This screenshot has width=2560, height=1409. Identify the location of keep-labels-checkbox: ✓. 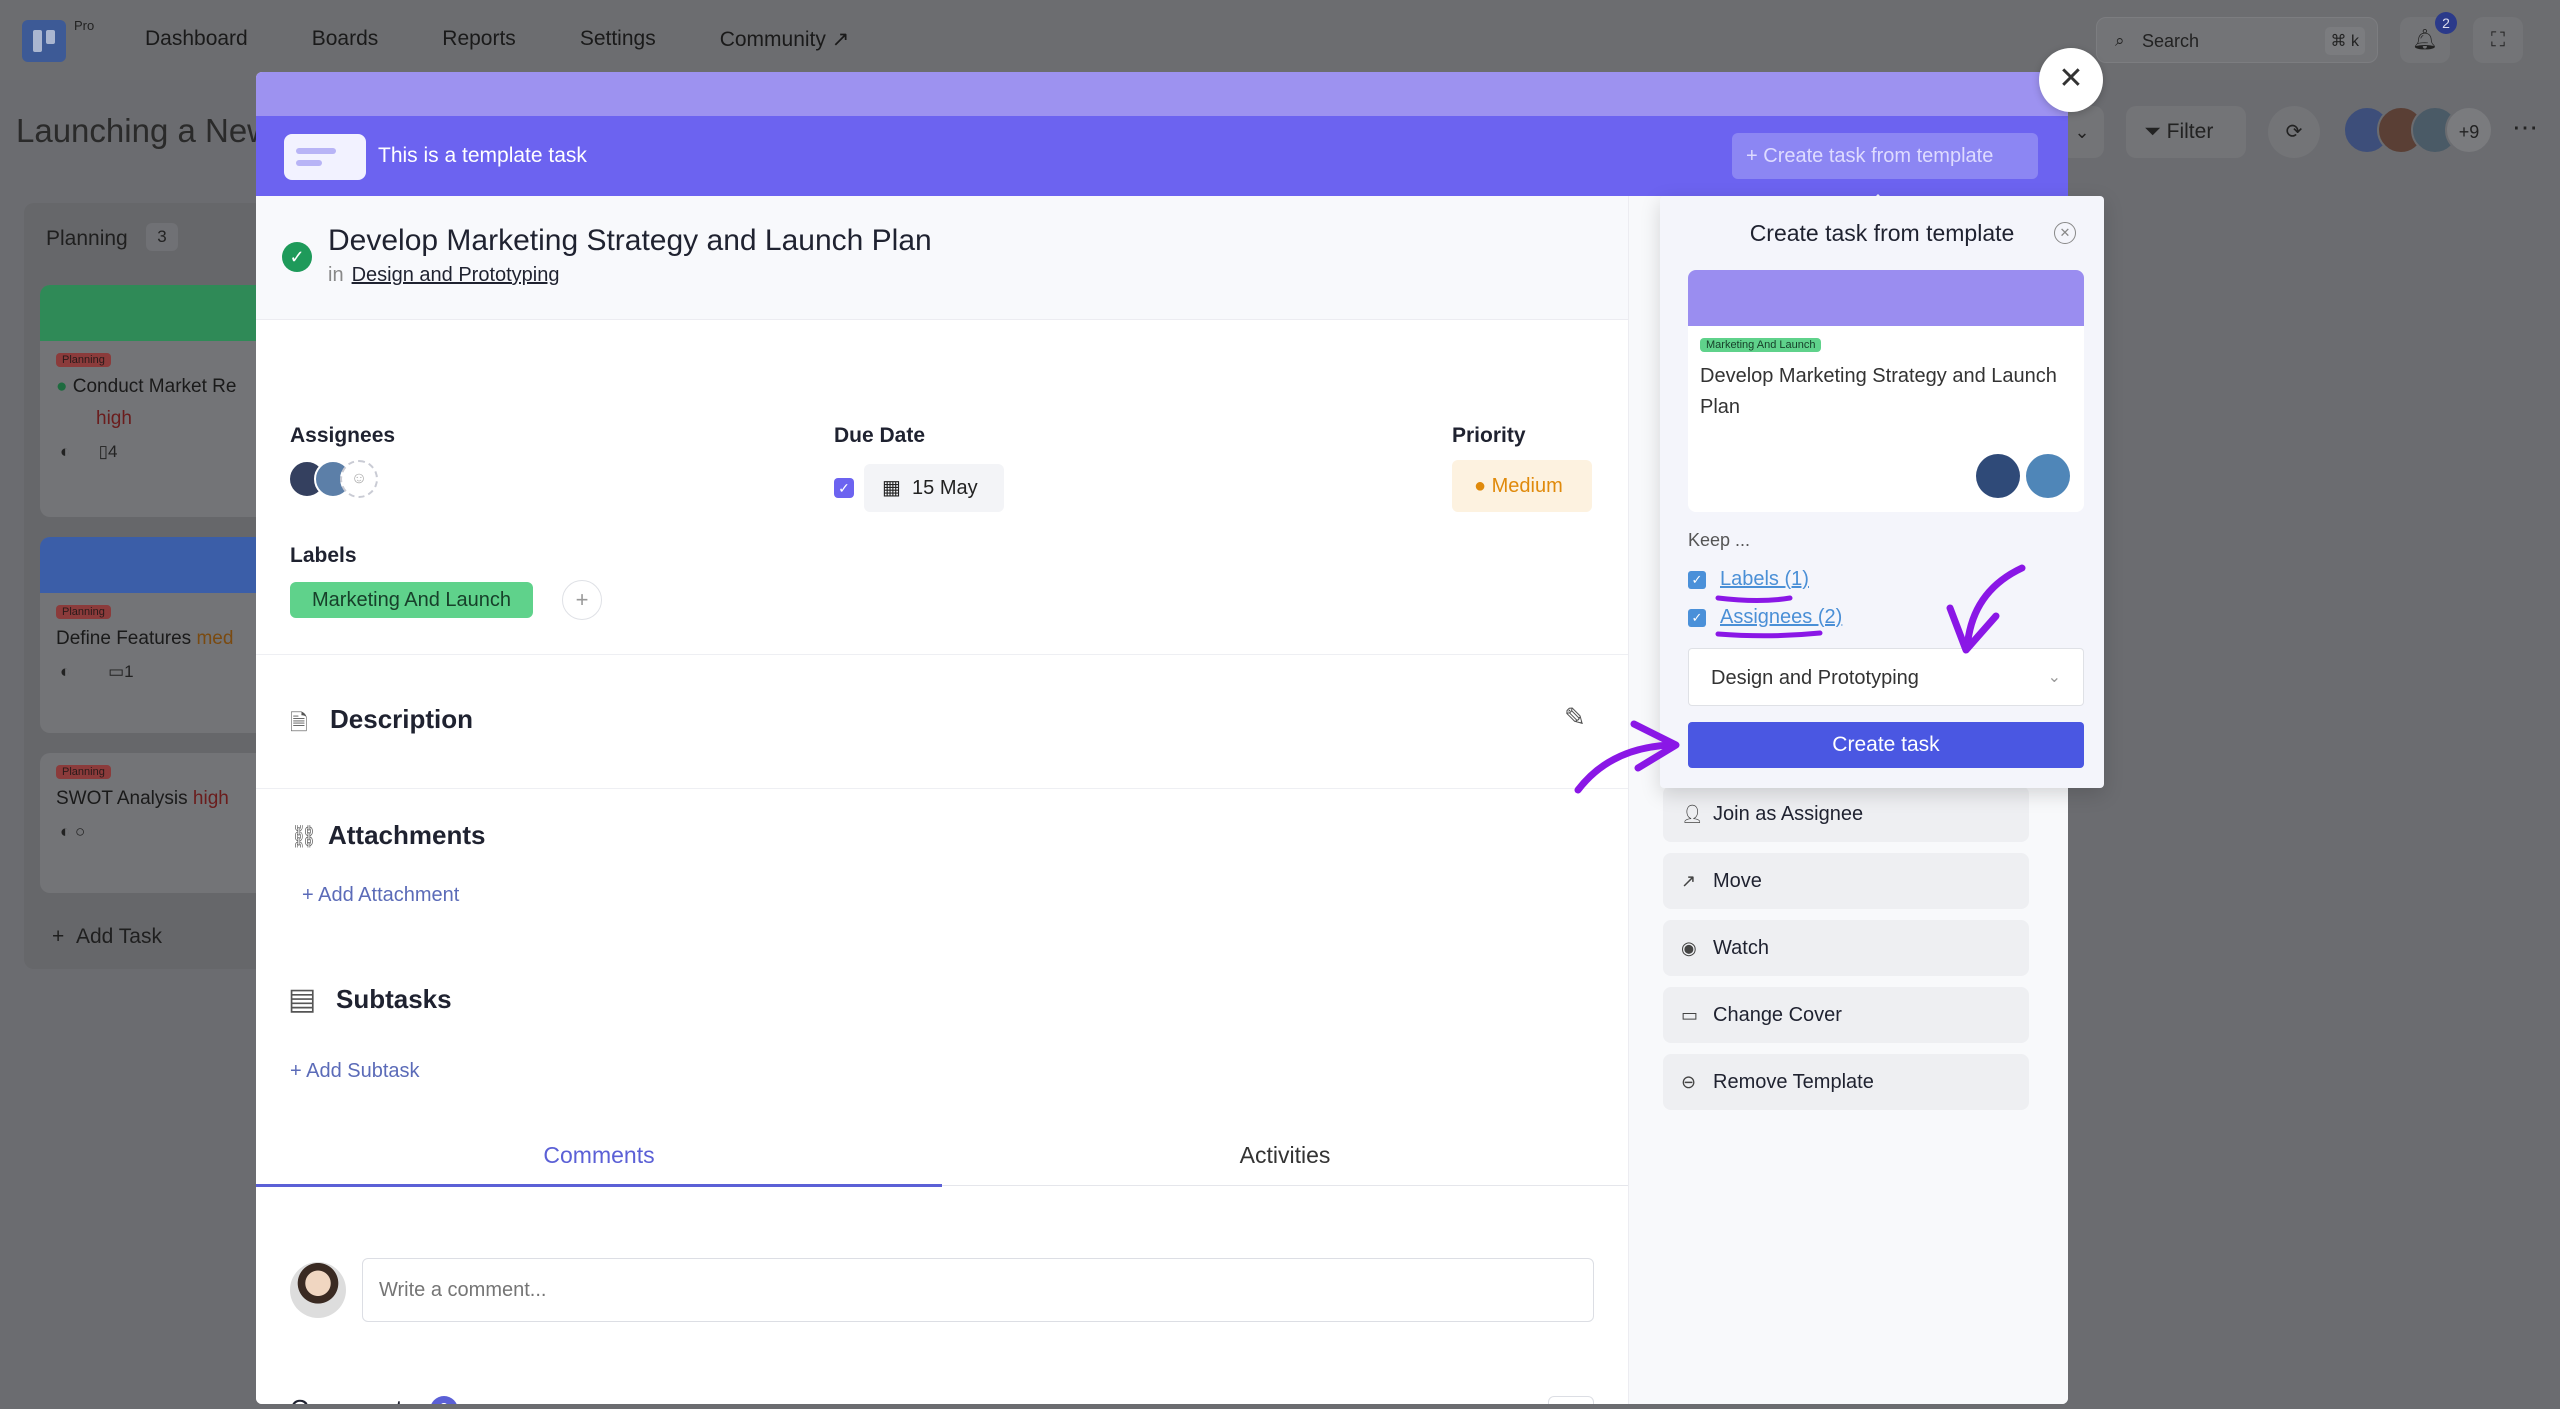
(1697, 579).